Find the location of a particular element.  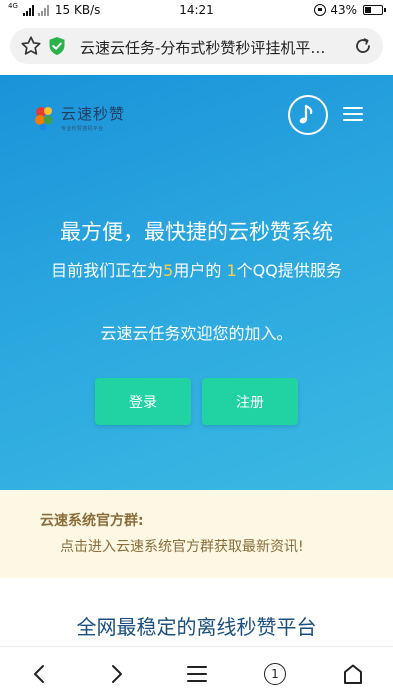

stats-middle: 用户的 is located at coordinates (200, 270).